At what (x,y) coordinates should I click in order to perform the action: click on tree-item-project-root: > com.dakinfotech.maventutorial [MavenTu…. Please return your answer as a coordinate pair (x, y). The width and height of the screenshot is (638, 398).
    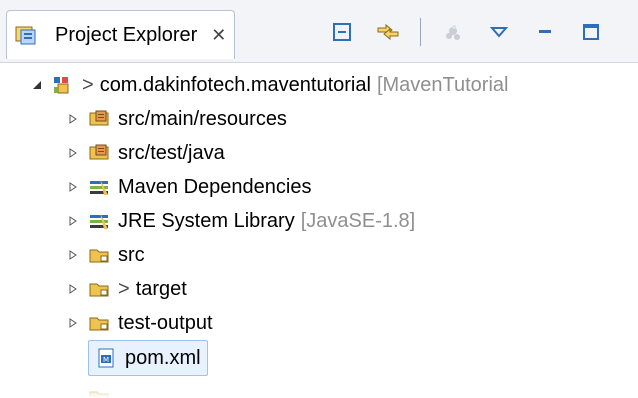
    Looking at the image, I should click on (268, 85).